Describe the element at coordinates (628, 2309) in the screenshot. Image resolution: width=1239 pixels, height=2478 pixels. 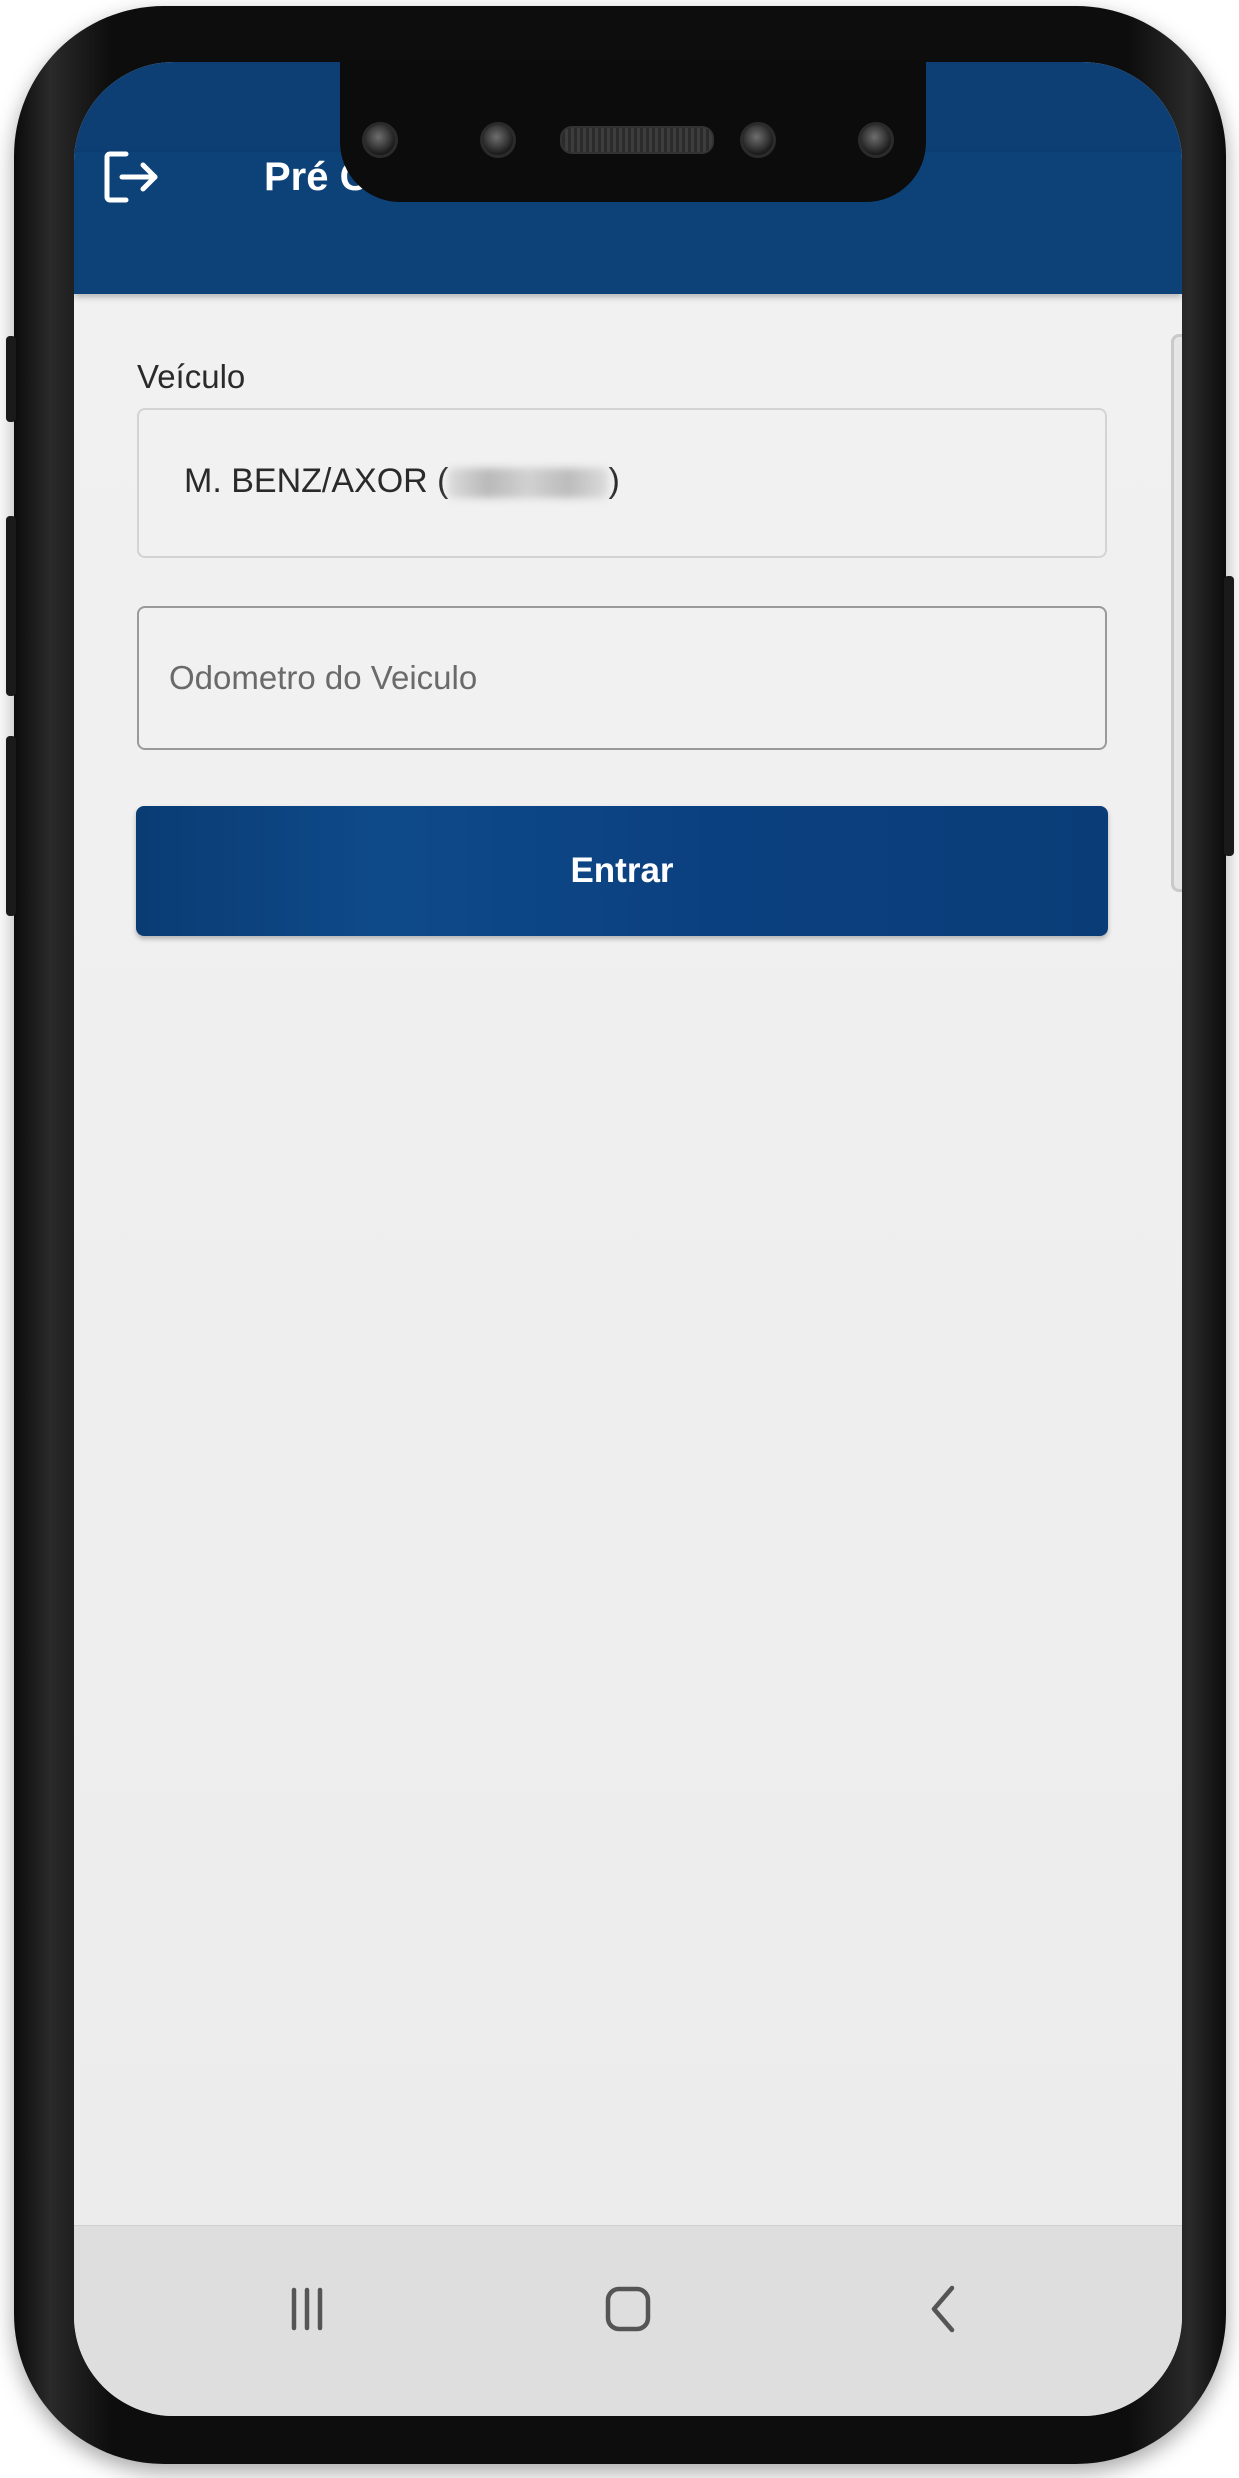
I see `home-icon` at that location.